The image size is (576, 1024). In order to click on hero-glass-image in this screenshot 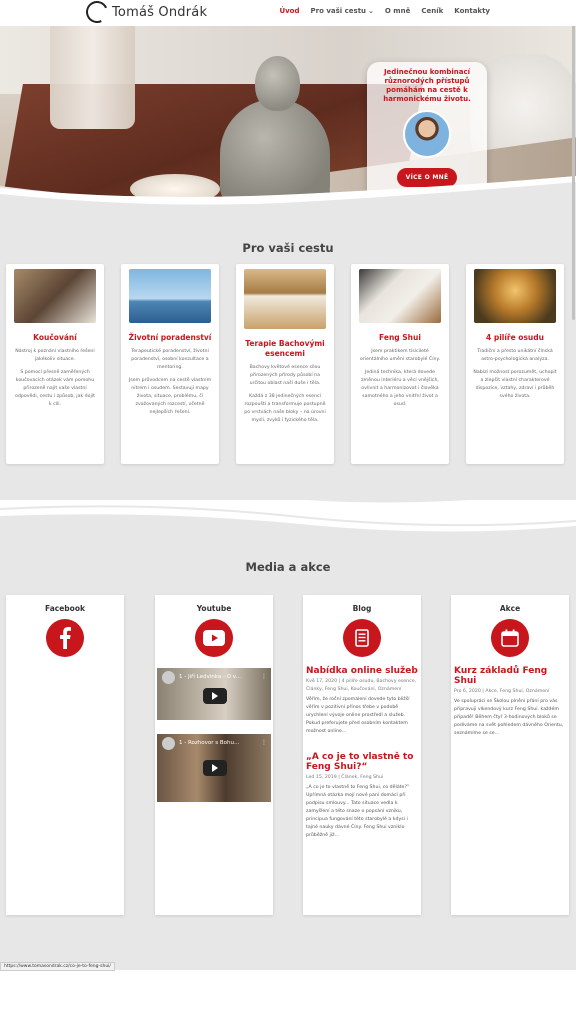, I will do `click(92, 76)`.